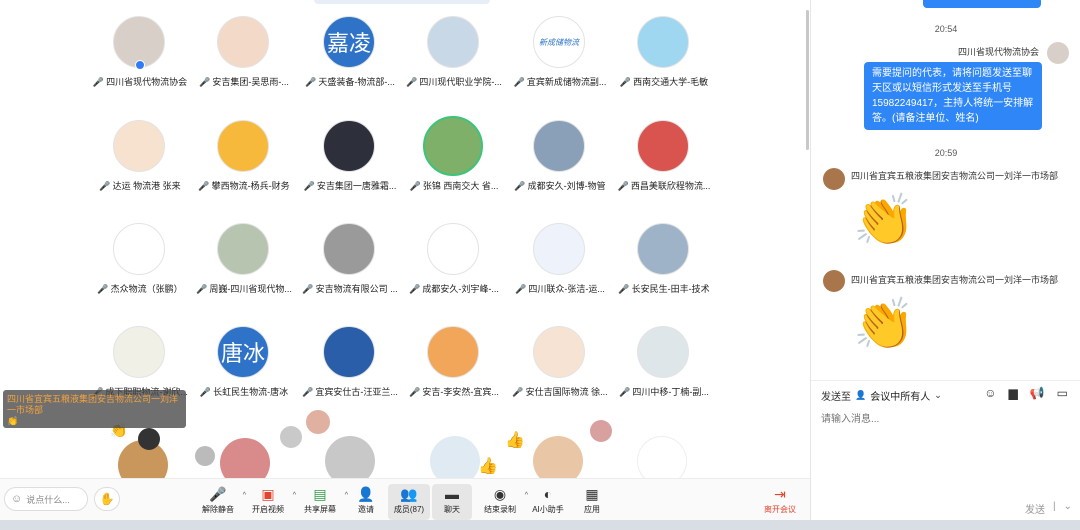 Image resolution: width=1080 pixels, height=530 pixels. What do you see at coordinates (780, 502) in the screenshot?
I see `leave-meeting-button: ⇥ 离开会议` at bounding box center [780, 502].